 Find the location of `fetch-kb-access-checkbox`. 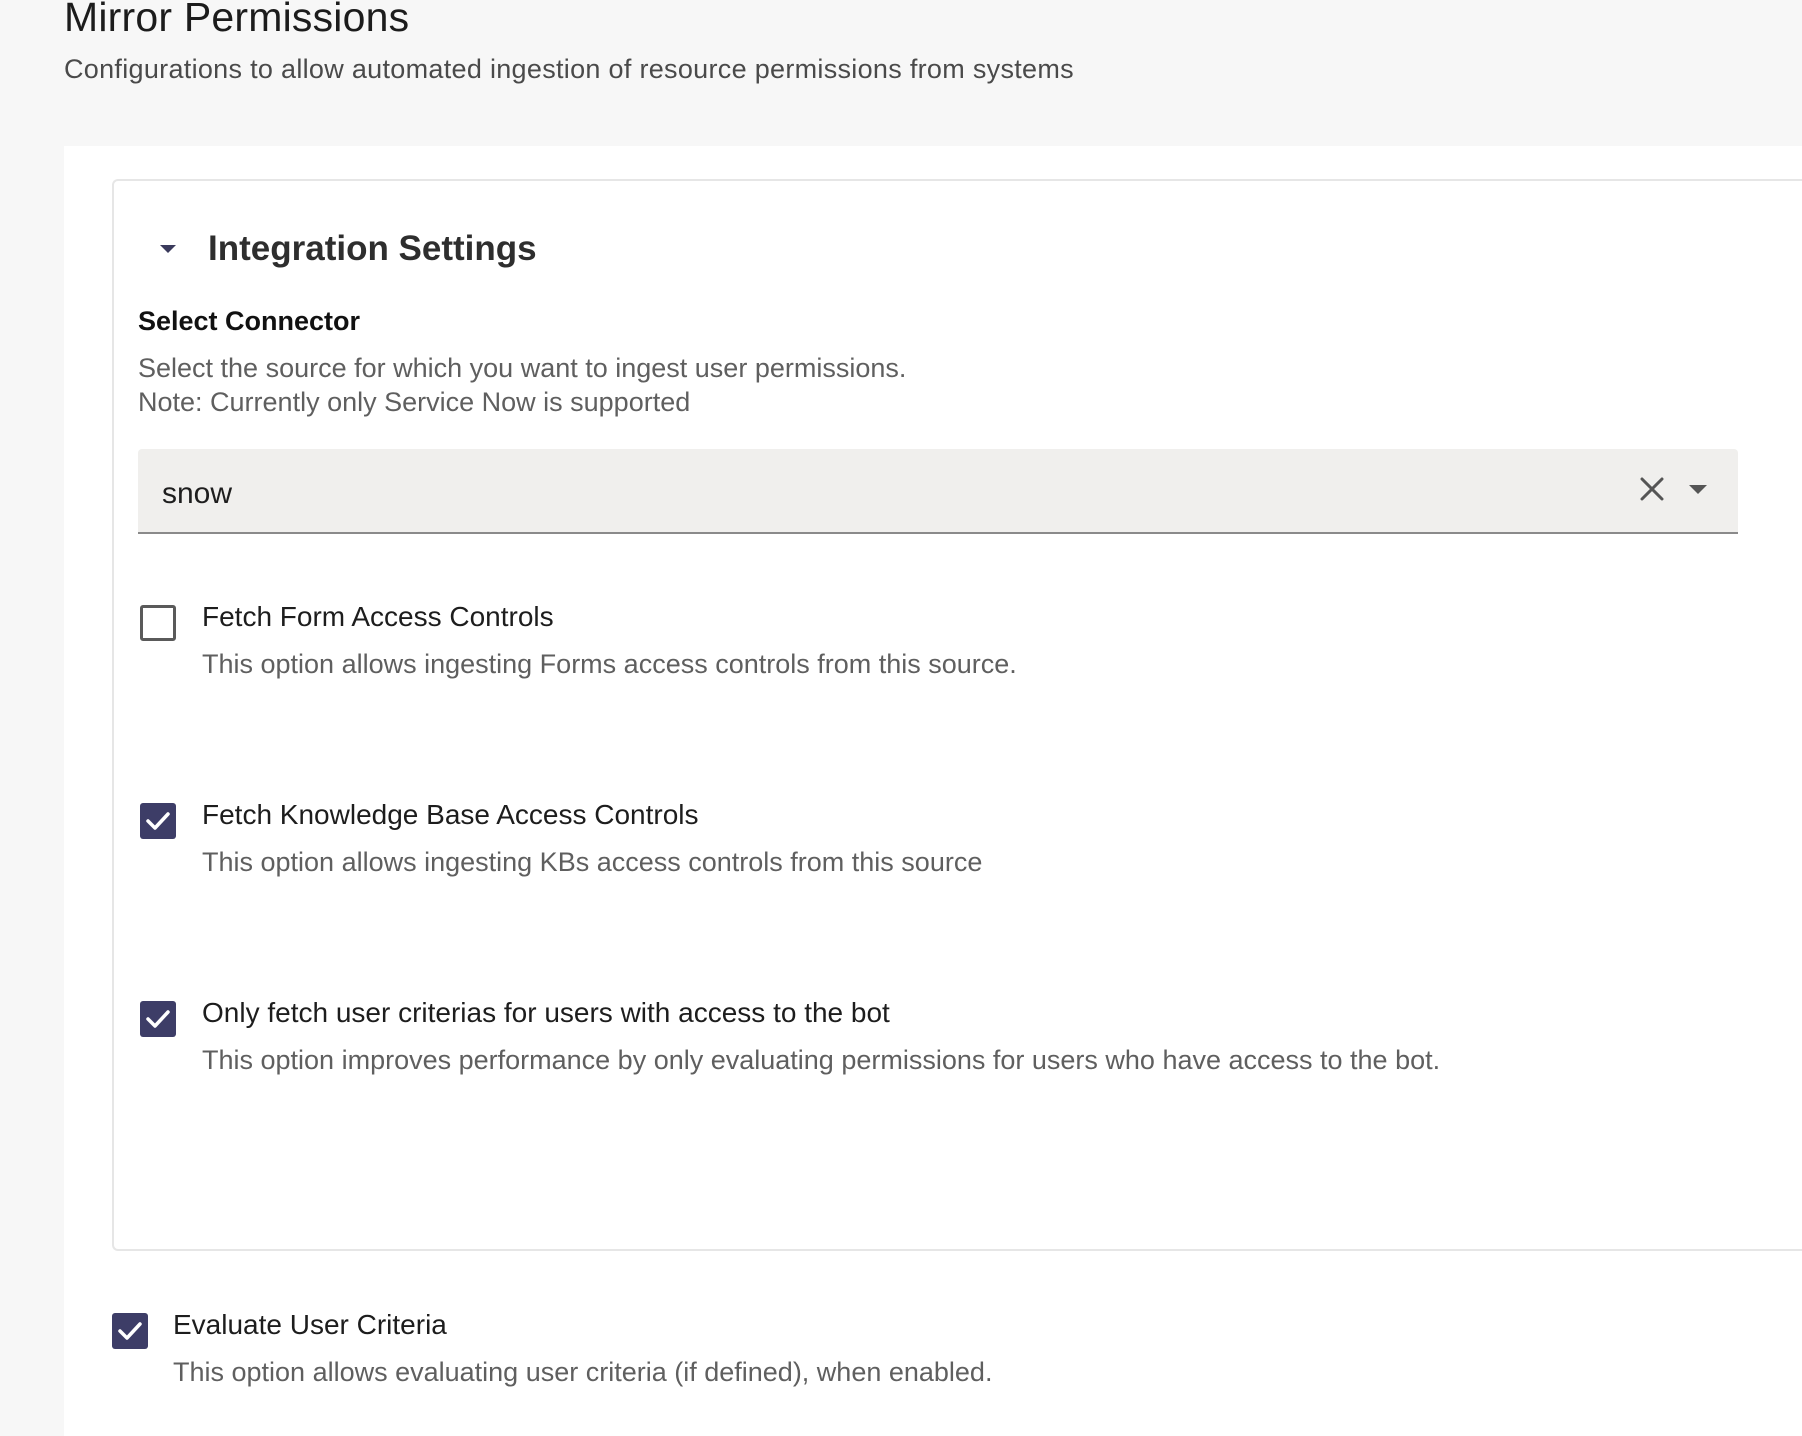

fetch-kb-access-checkbox is located at coordinates (158, 821).